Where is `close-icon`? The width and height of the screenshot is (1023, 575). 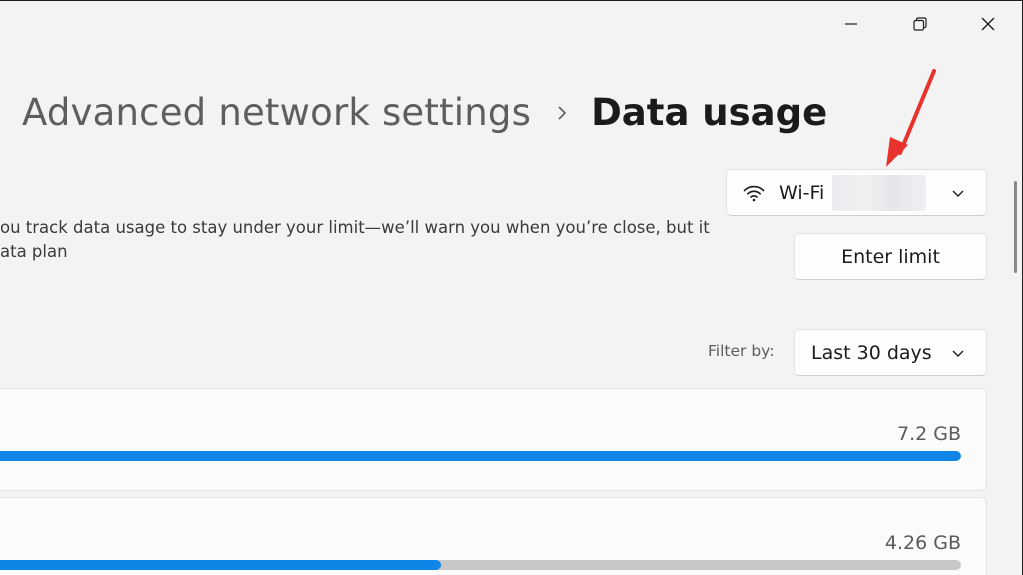 close-icon is located at coordinates (988, 24).